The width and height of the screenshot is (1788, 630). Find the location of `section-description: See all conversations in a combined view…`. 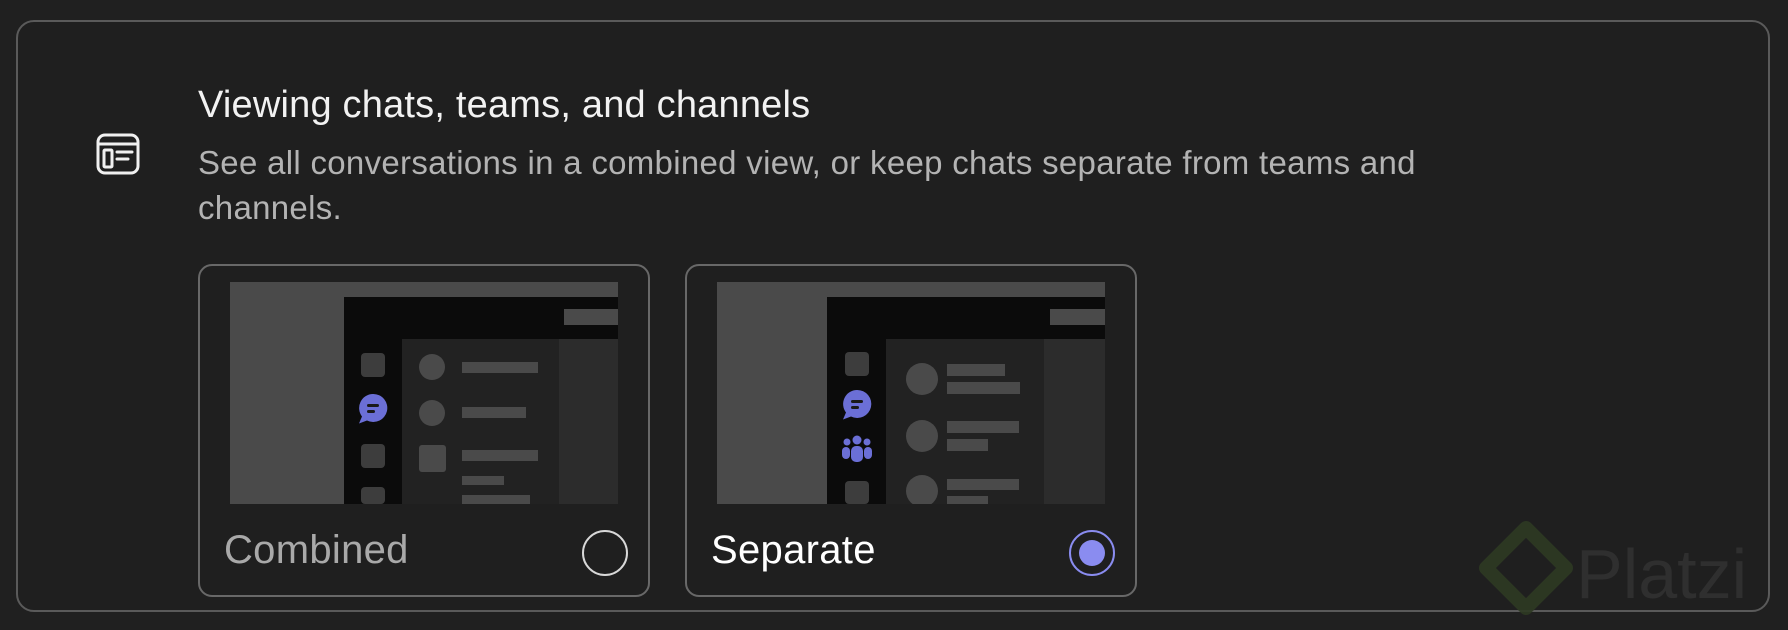

section-description: See all conversations in a combined view… is located at coordinates (807, 185).